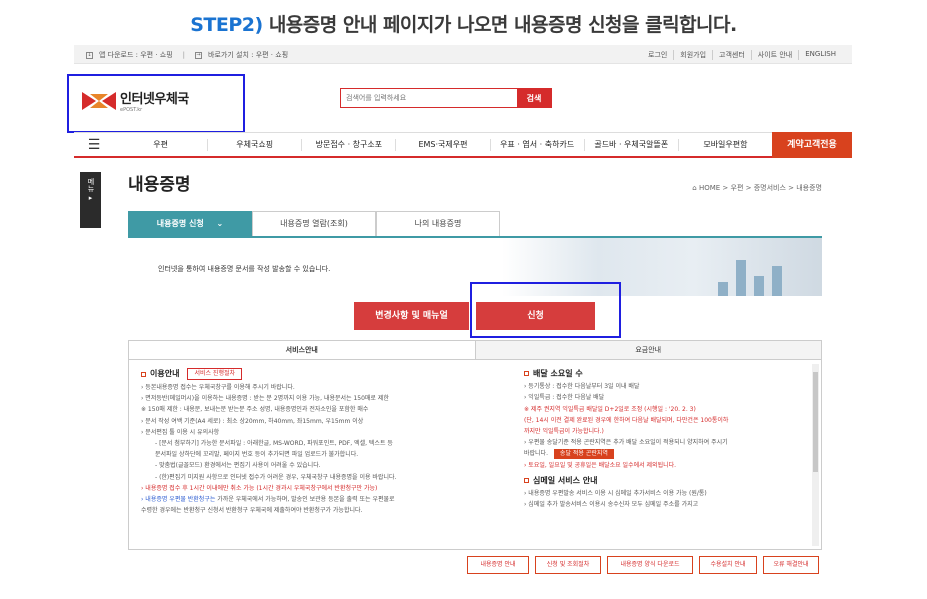  What do you see at coordinates (536, 454) in the screenshot?
I see `delivery-note-text: 바랍니다.` at bounding box center [536, 454].